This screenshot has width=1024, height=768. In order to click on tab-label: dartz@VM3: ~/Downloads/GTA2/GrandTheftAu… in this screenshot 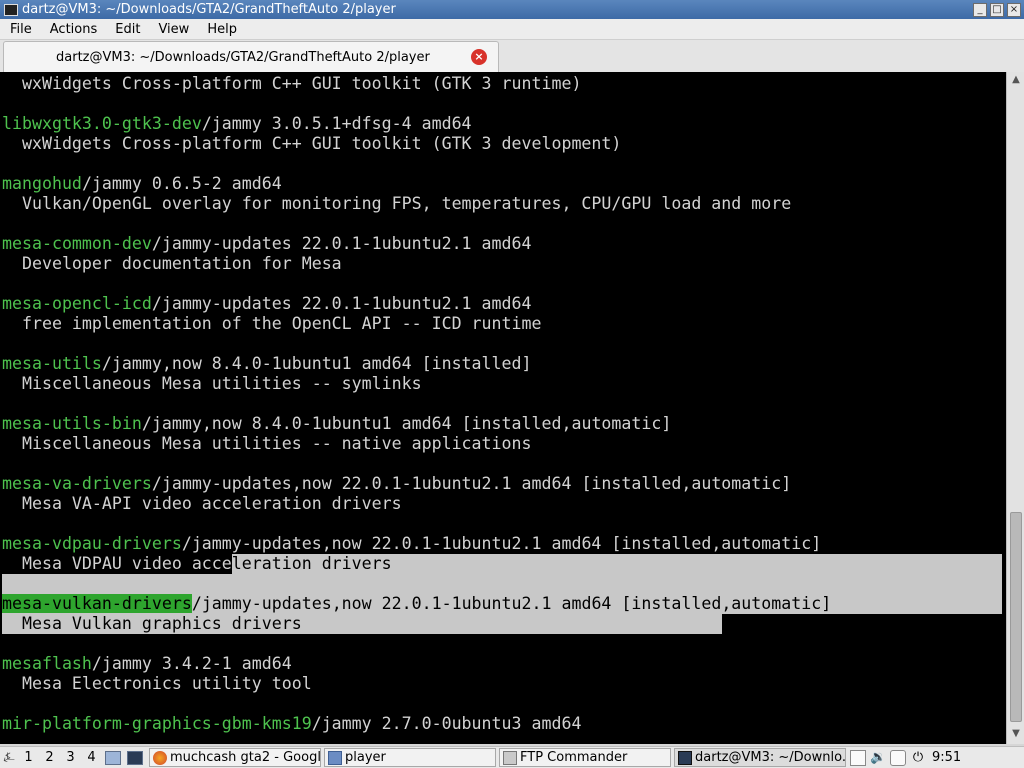, I will do `click(243, 57)`.